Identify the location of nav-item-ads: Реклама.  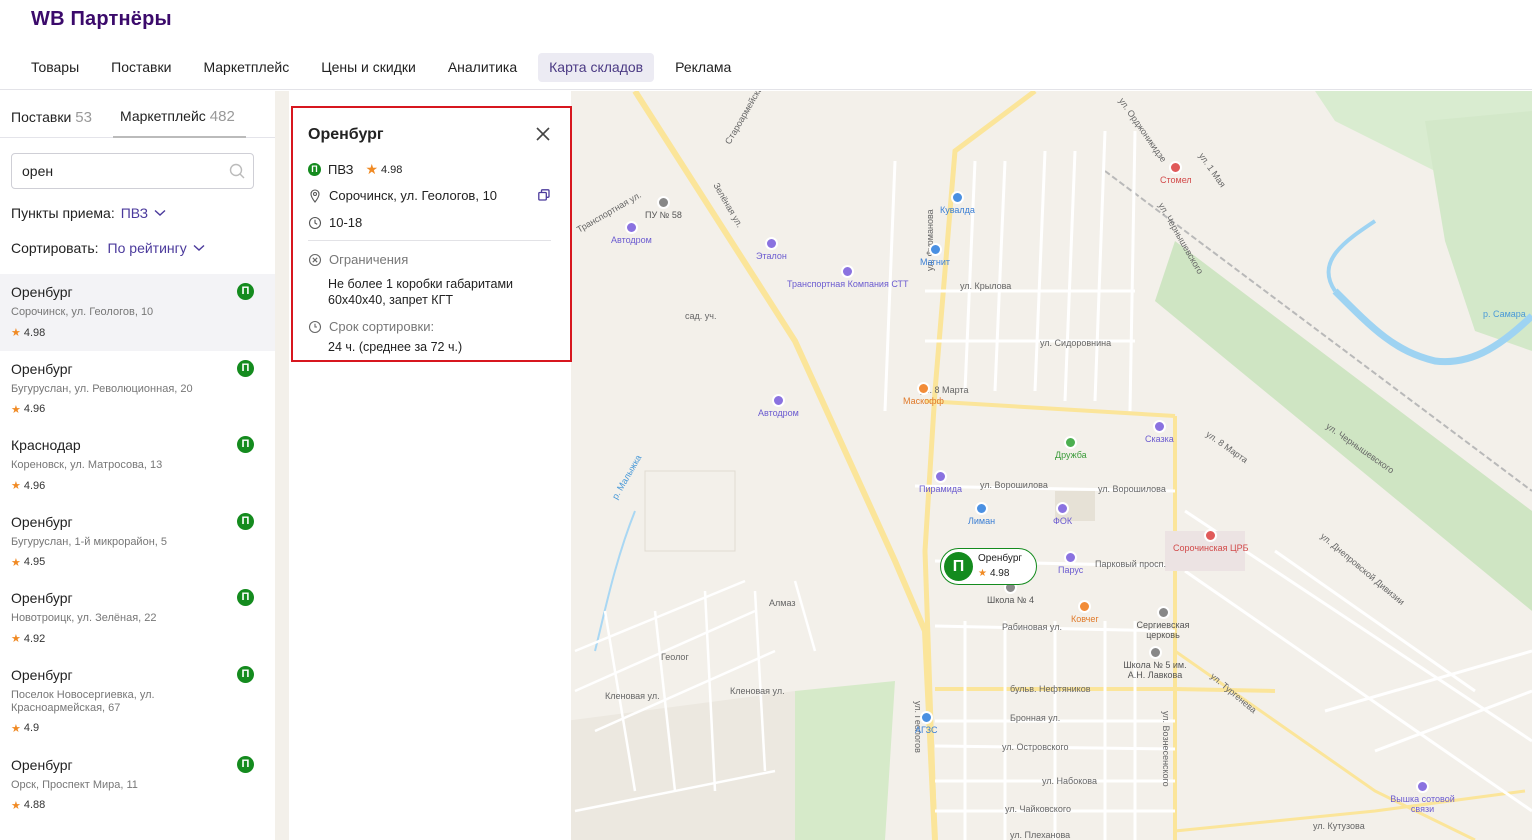
(703, 67).